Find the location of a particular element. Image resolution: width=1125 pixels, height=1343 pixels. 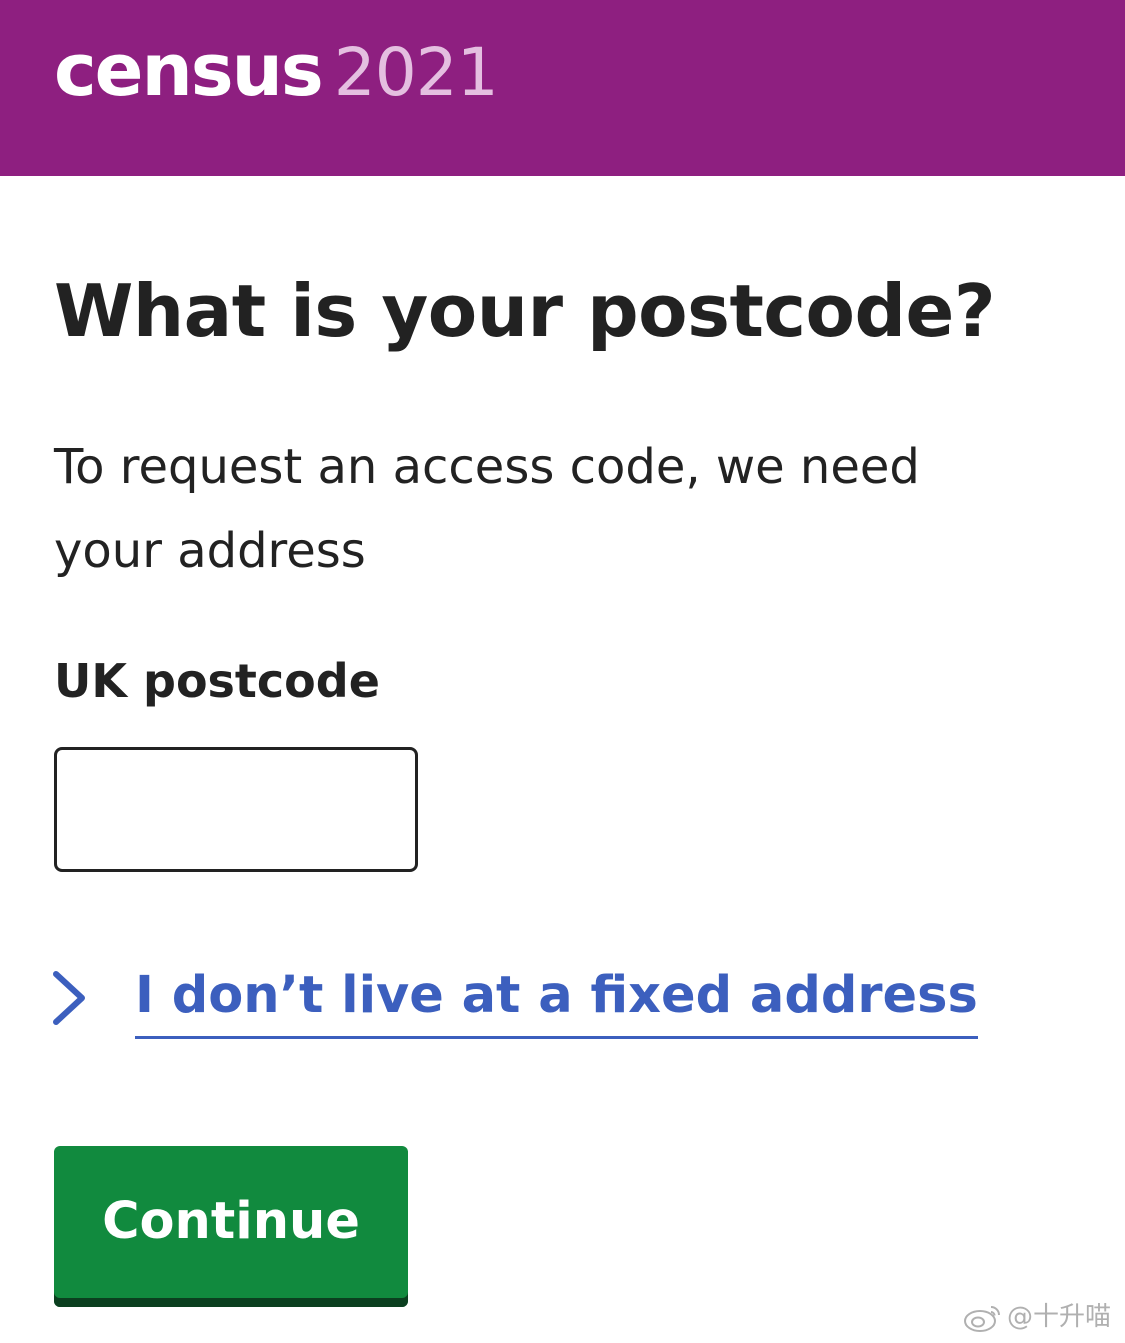

chevron-right-icon is located at coordinates (69, 998).